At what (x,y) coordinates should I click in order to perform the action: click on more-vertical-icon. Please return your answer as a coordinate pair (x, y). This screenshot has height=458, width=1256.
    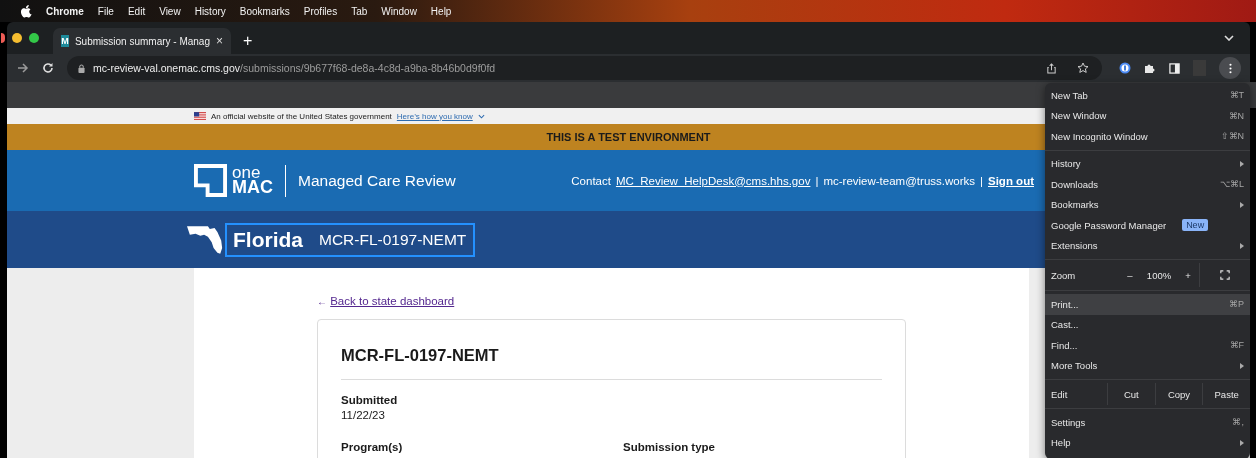
    Looking at the image, I should click on (1230, 68).